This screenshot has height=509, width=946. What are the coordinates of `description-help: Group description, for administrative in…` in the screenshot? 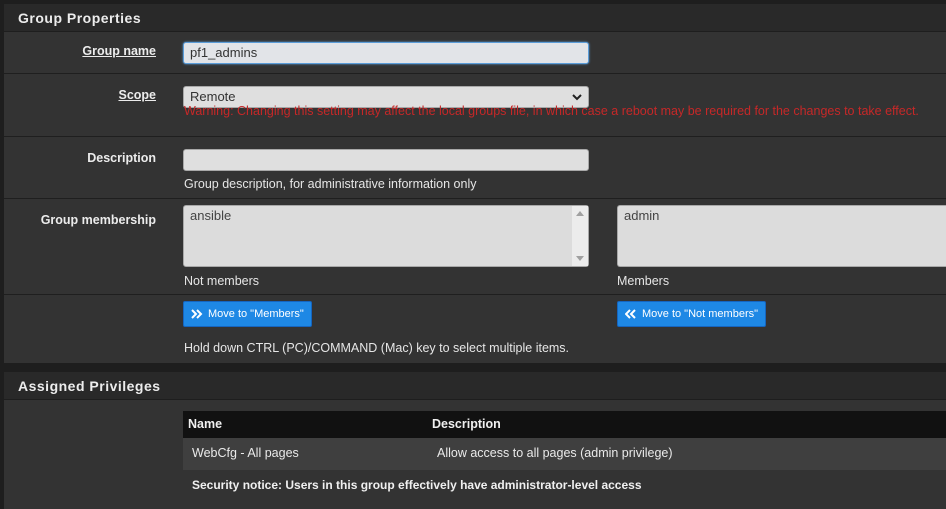 It's located at (330, 184).